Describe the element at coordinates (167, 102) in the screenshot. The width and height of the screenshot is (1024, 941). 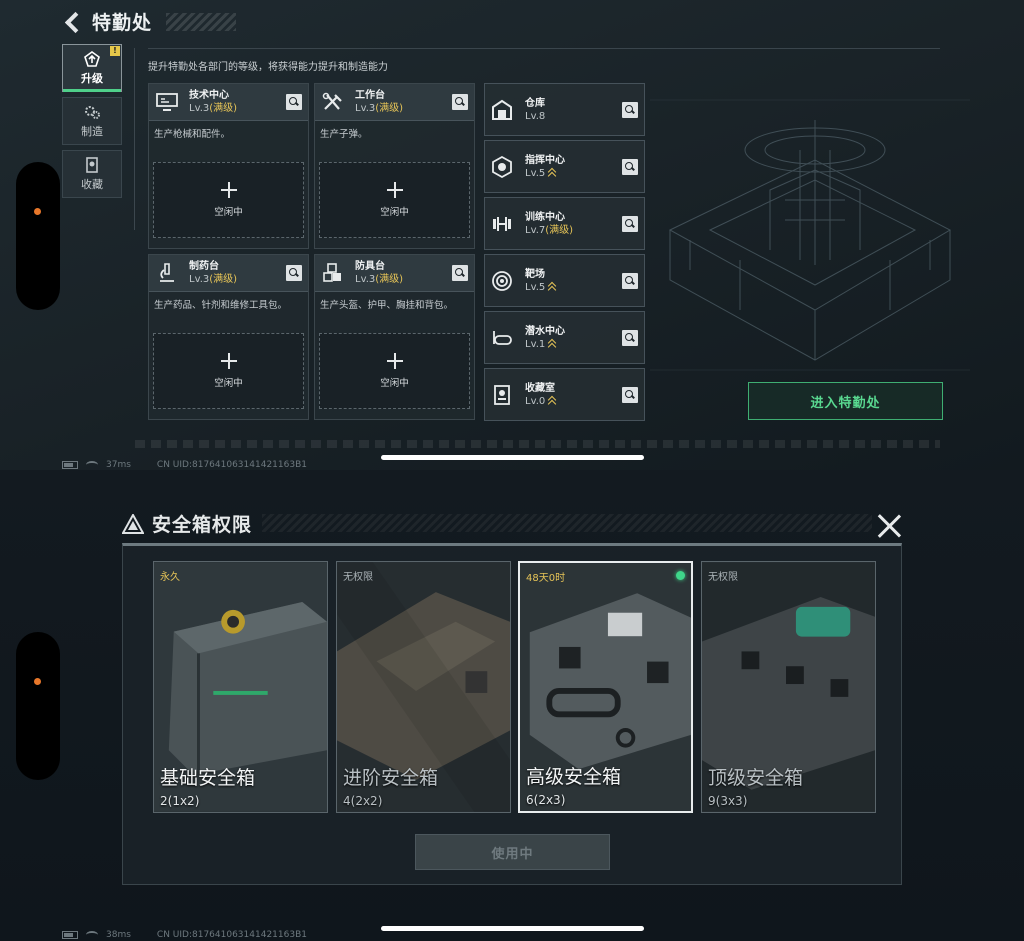
I see `computer-icon` at that location.